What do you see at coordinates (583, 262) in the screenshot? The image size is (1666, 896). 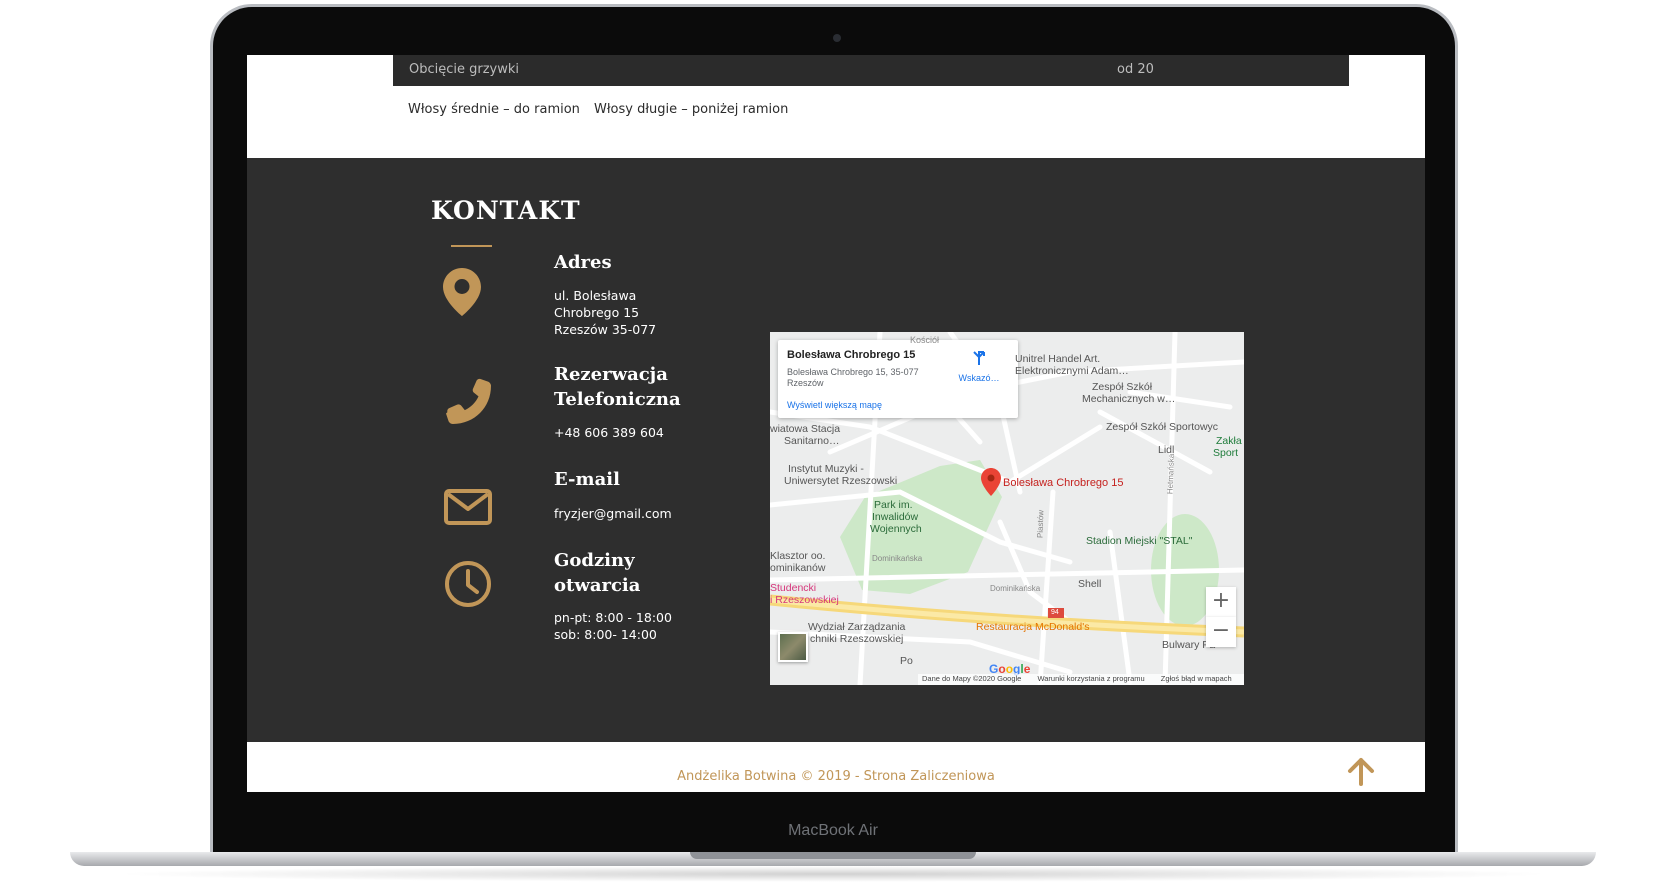 I see `address-heading: Adres` at bounding box center [583, 262].